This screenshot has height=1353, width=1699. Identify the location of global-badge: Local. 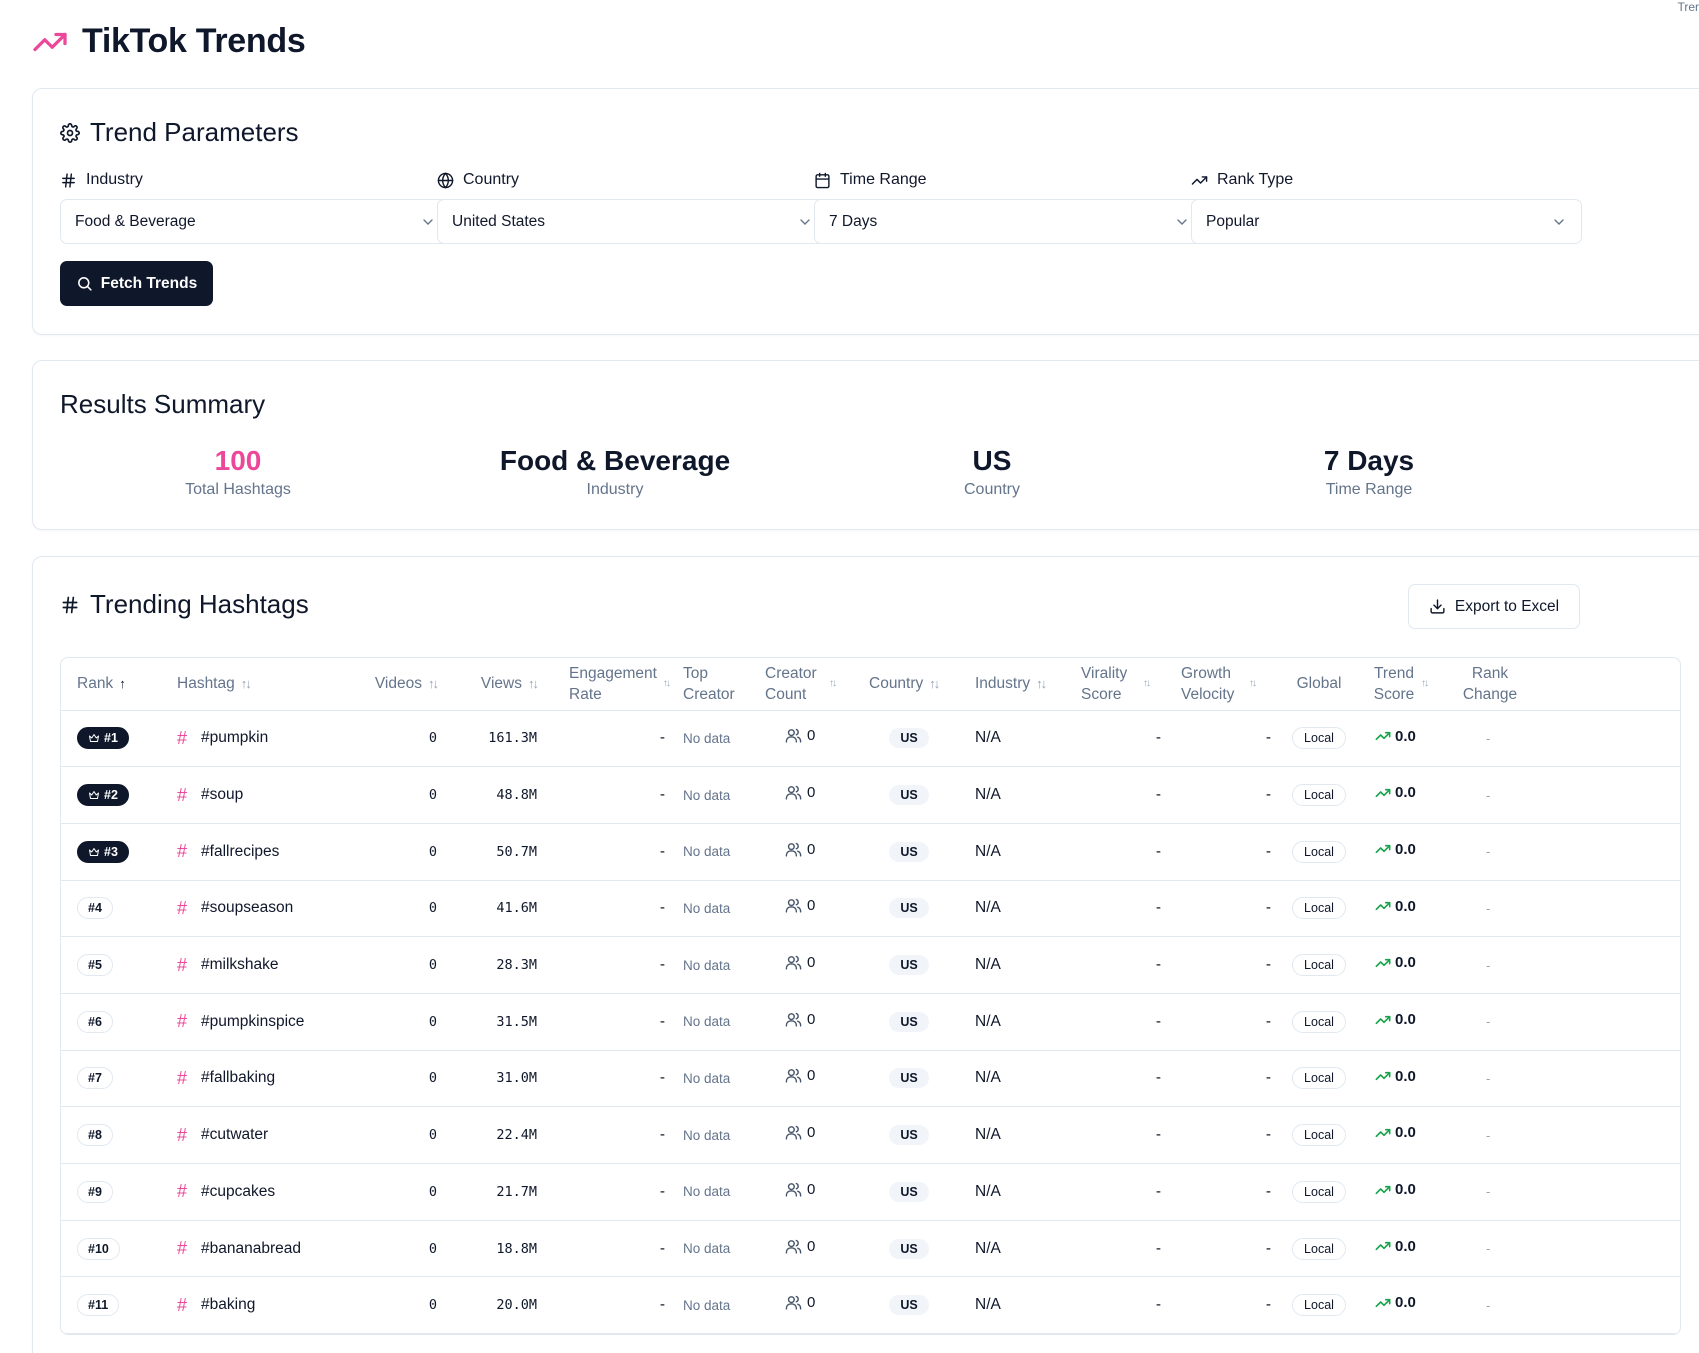
(1319, 1305).